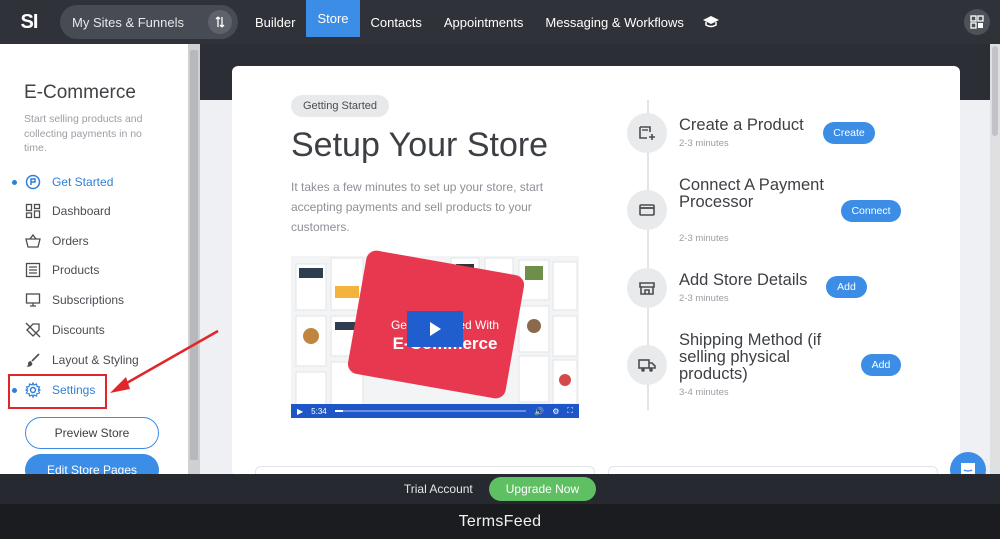 This screenshot has width=1000, height=539. I want to click on nav-appointments: Appointments, so click(484, 22).